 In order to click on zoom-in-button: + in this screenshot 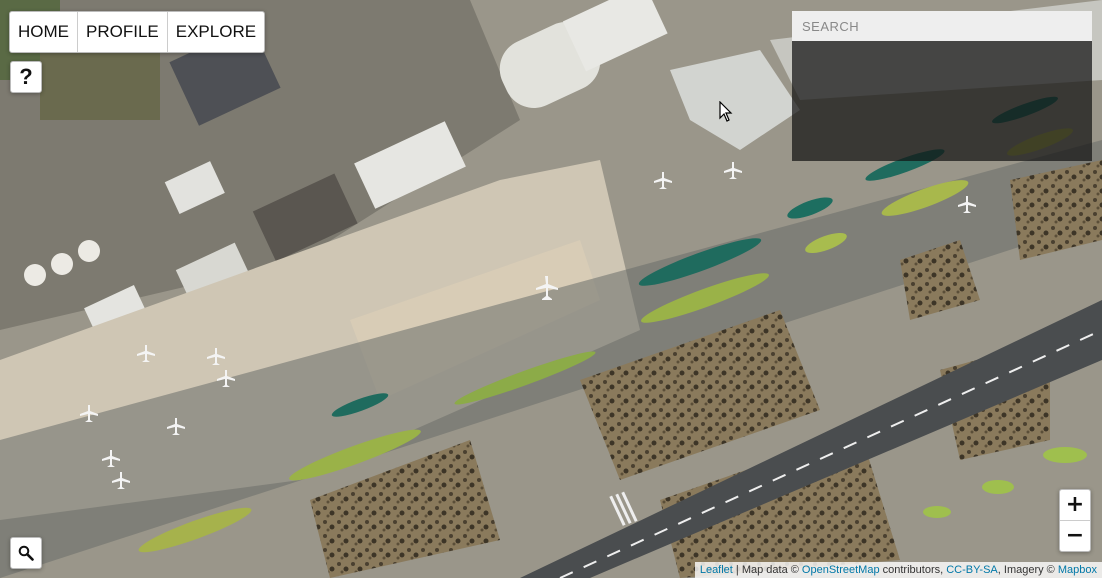, I will do `click(1075, 505)`.